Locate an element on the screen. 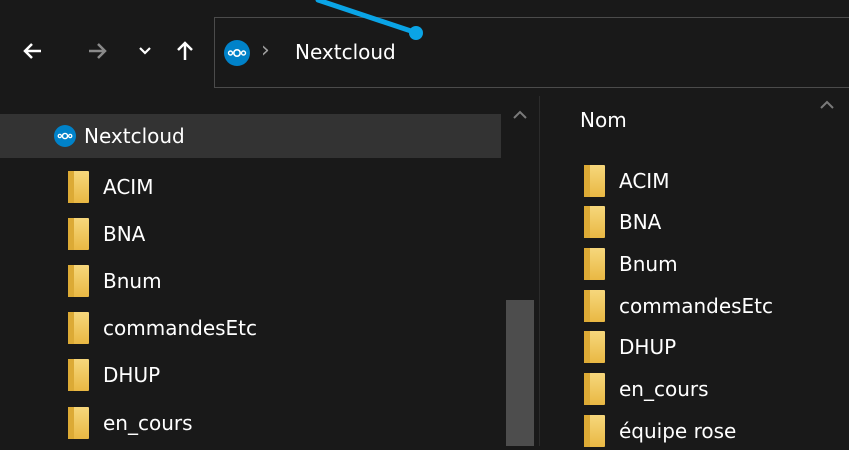 This screenshot has height=450, width=849. nav-item-bnum: Bnum is located at coordinates (115, 281).